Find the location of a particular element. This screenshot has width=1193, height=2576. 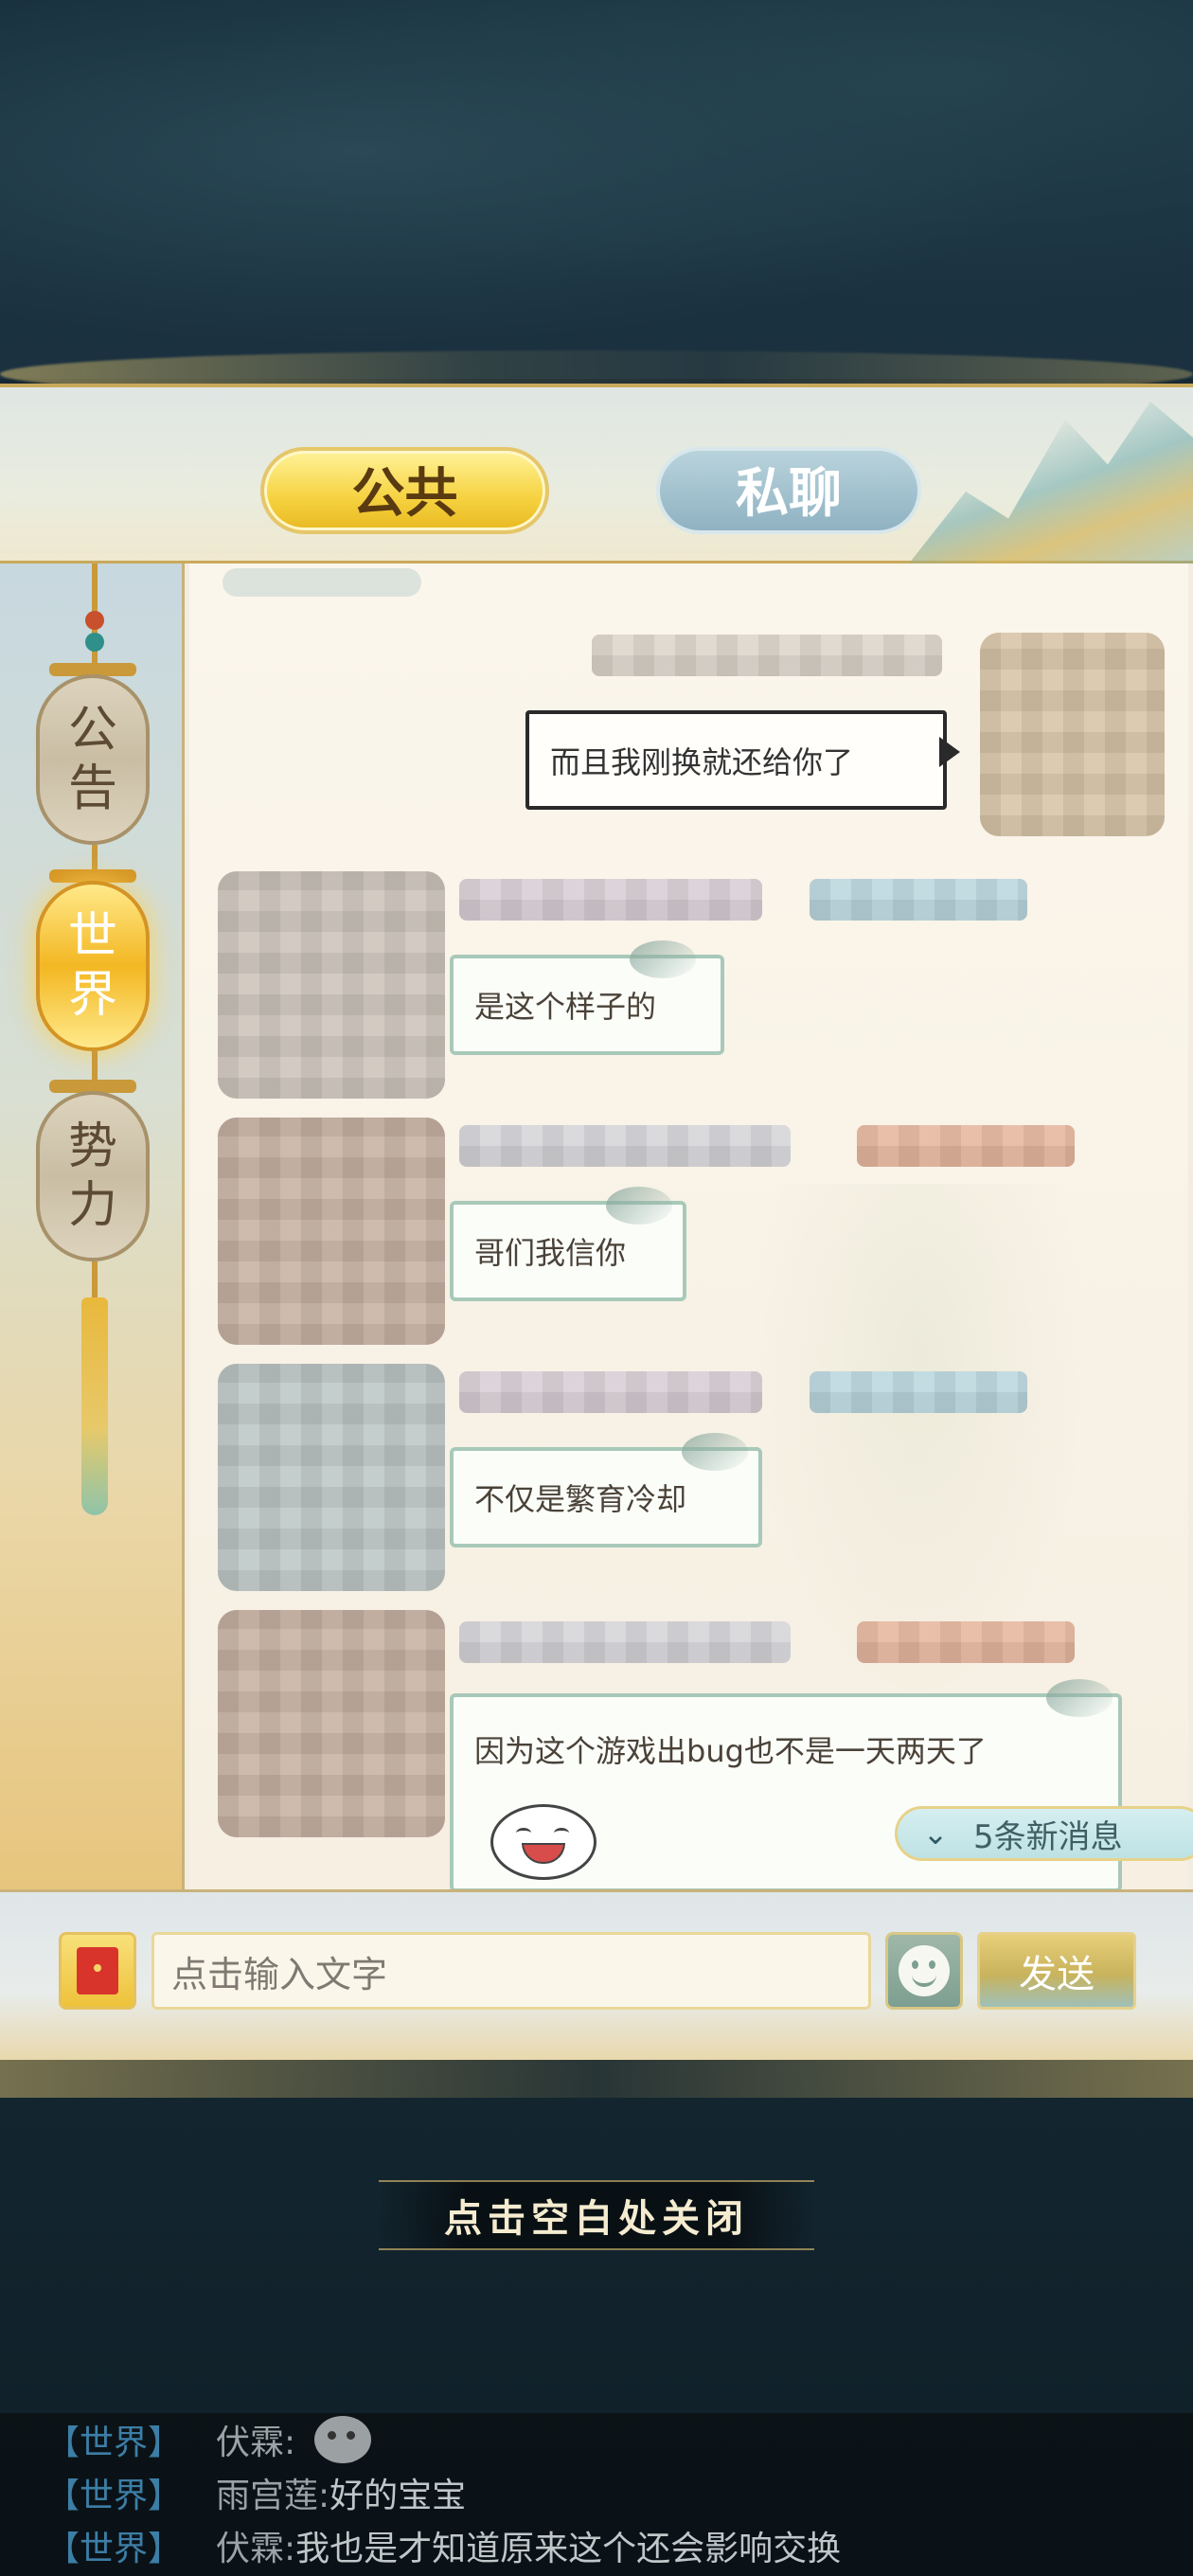

smiley-icon is located at coordinates (924, 1970).